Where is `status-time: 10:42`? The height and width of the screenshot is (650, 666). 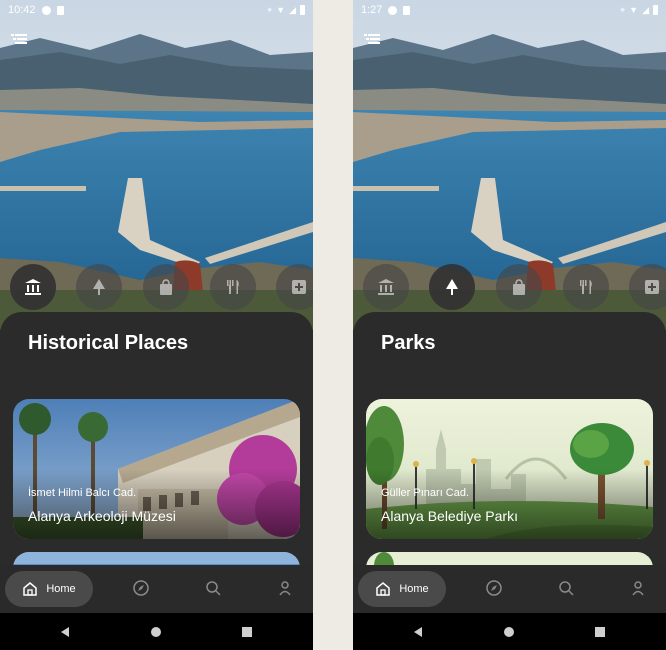 status-time: 10:42 is located at coordinates (22, 10).